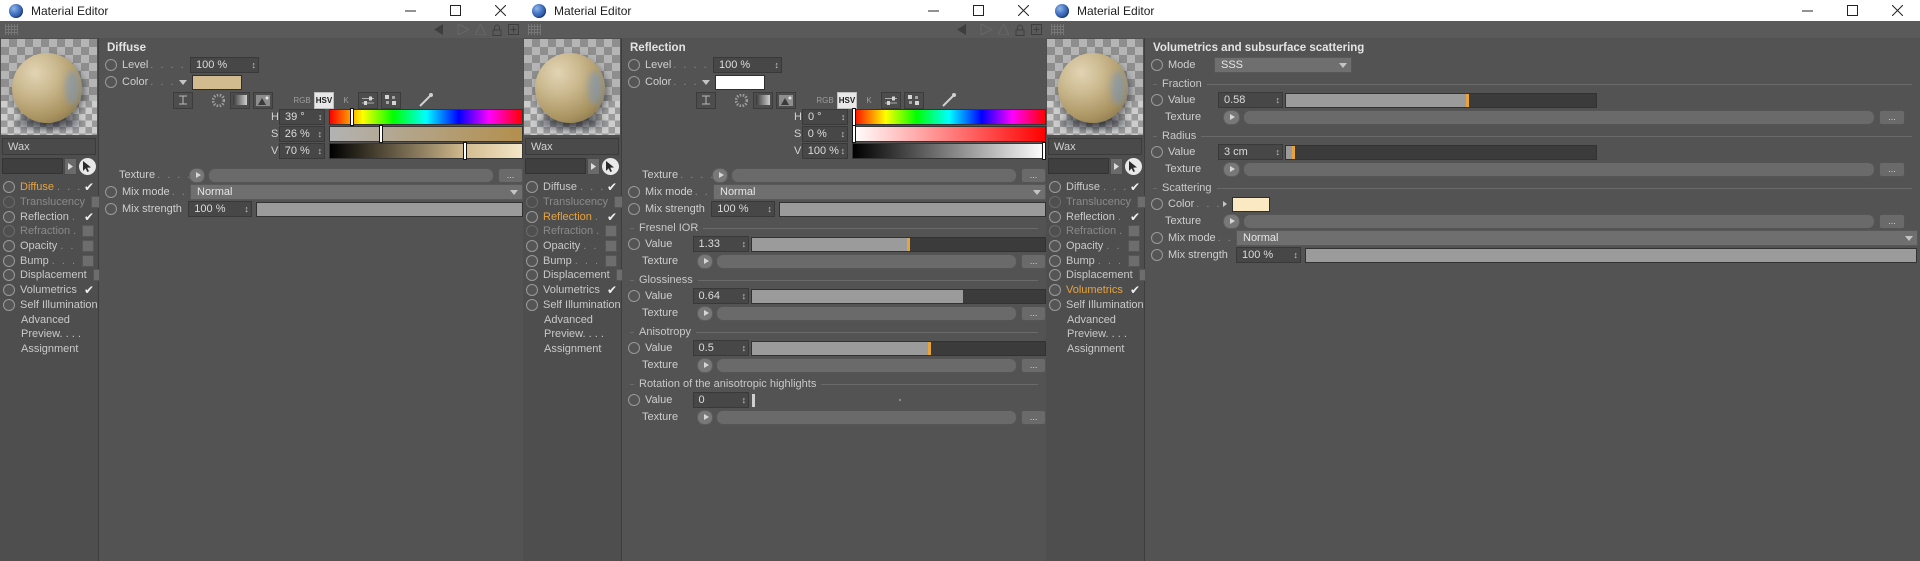 The width and height of the screenshot is (1920, 561). Describe the element at coordinates (1157, 238) in the screenshot. I see `scattering-mix-mode-radio-icon` at that location.